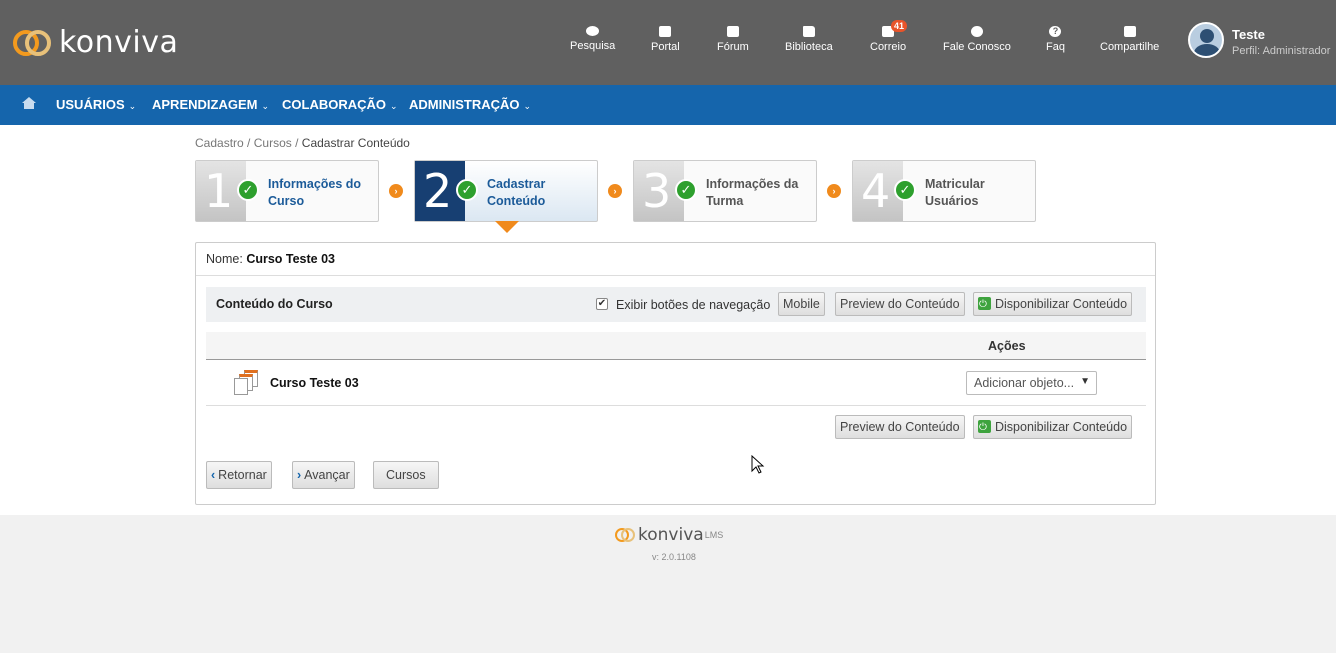  Describe the element at coordinates (671, 535) in the screenshot. I see `footer-logo-text: konviva` at that location.